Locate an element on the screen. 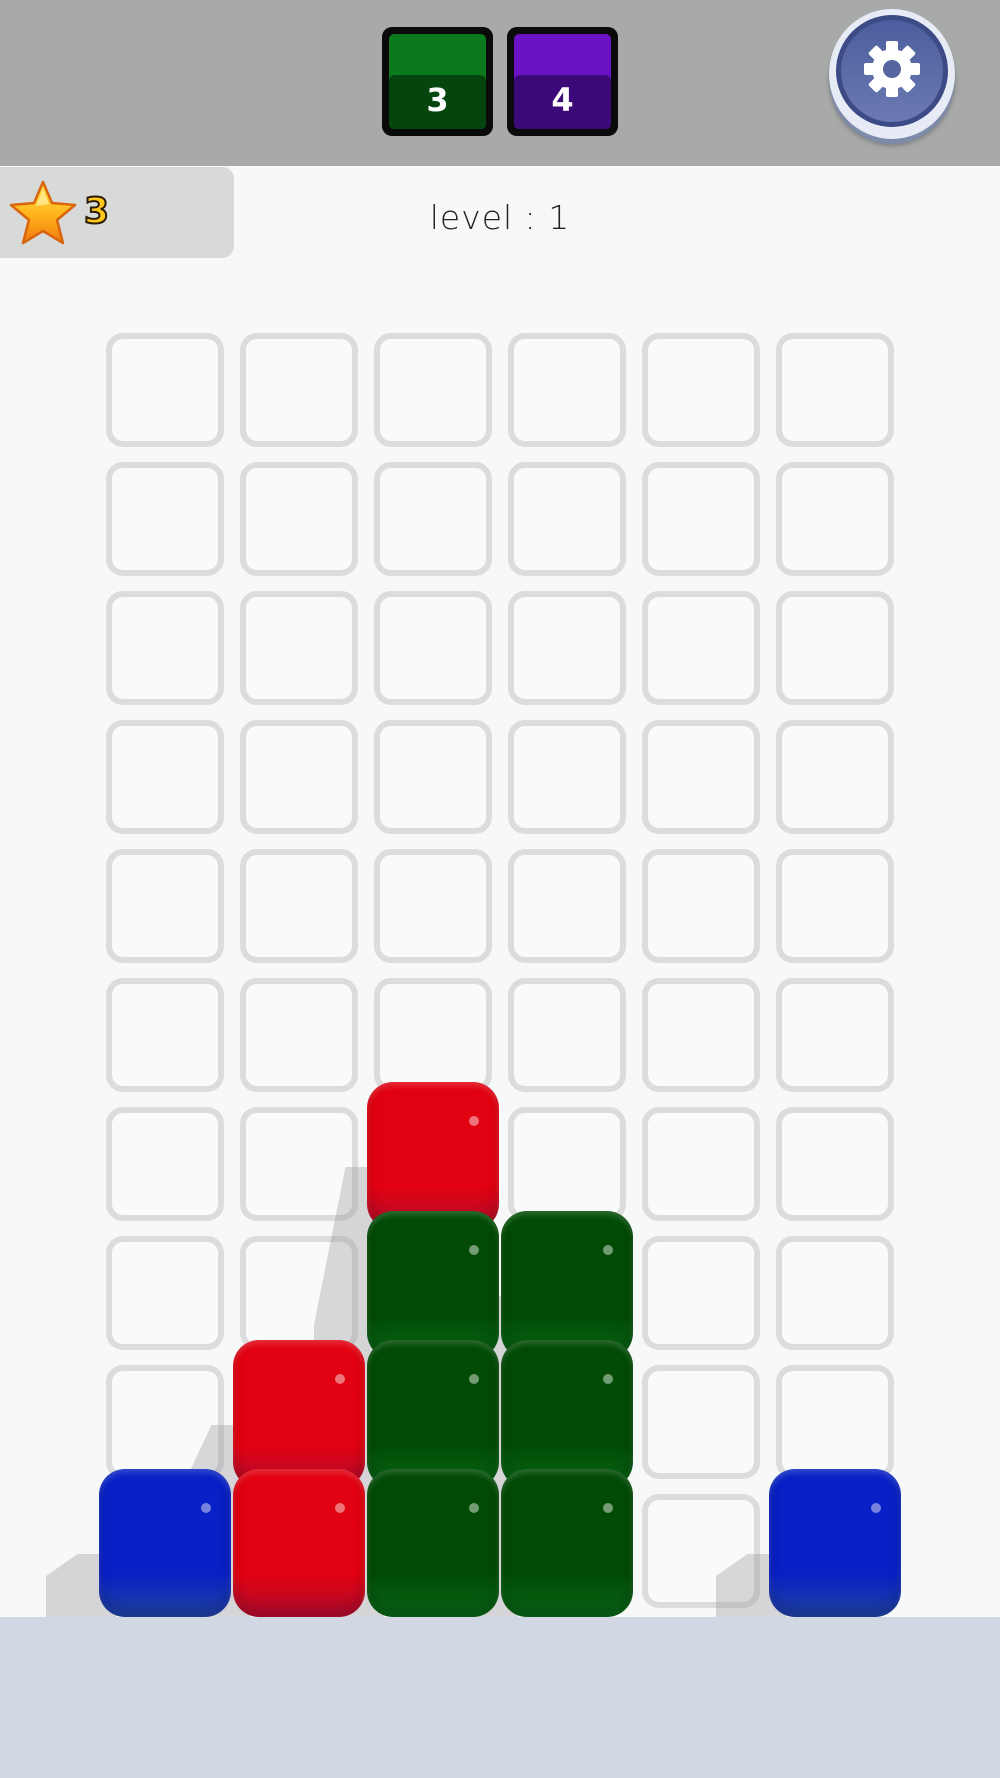 This screenshot has width=1000, height=1778. goal-purple-counter: 4 is located at coordinates (562, 81).